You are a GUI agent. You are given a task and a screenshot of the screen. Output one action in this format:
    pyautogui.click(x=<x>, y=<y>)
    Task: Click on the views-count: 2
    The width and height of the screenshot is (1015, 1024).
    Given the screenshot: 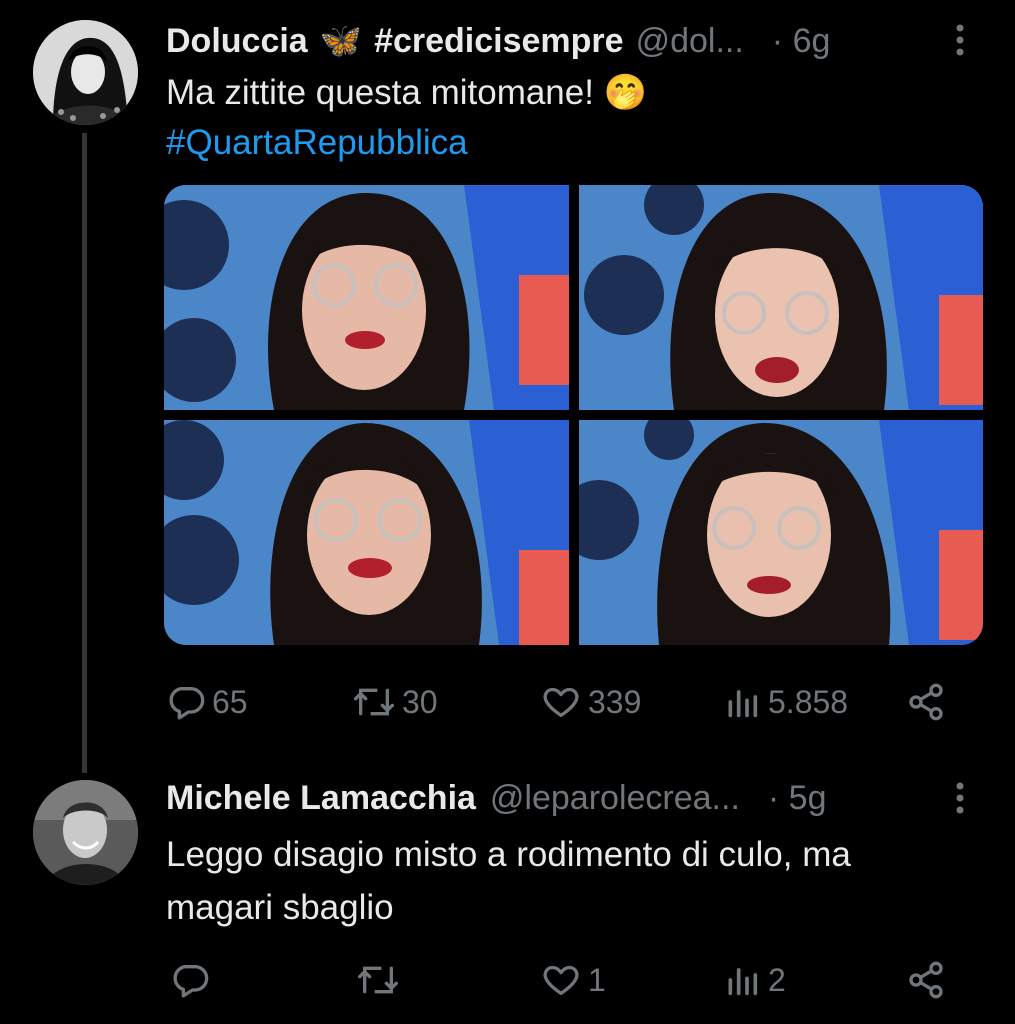 What is the action you would take?
    pyautogui.click(x=777, y=979)
    